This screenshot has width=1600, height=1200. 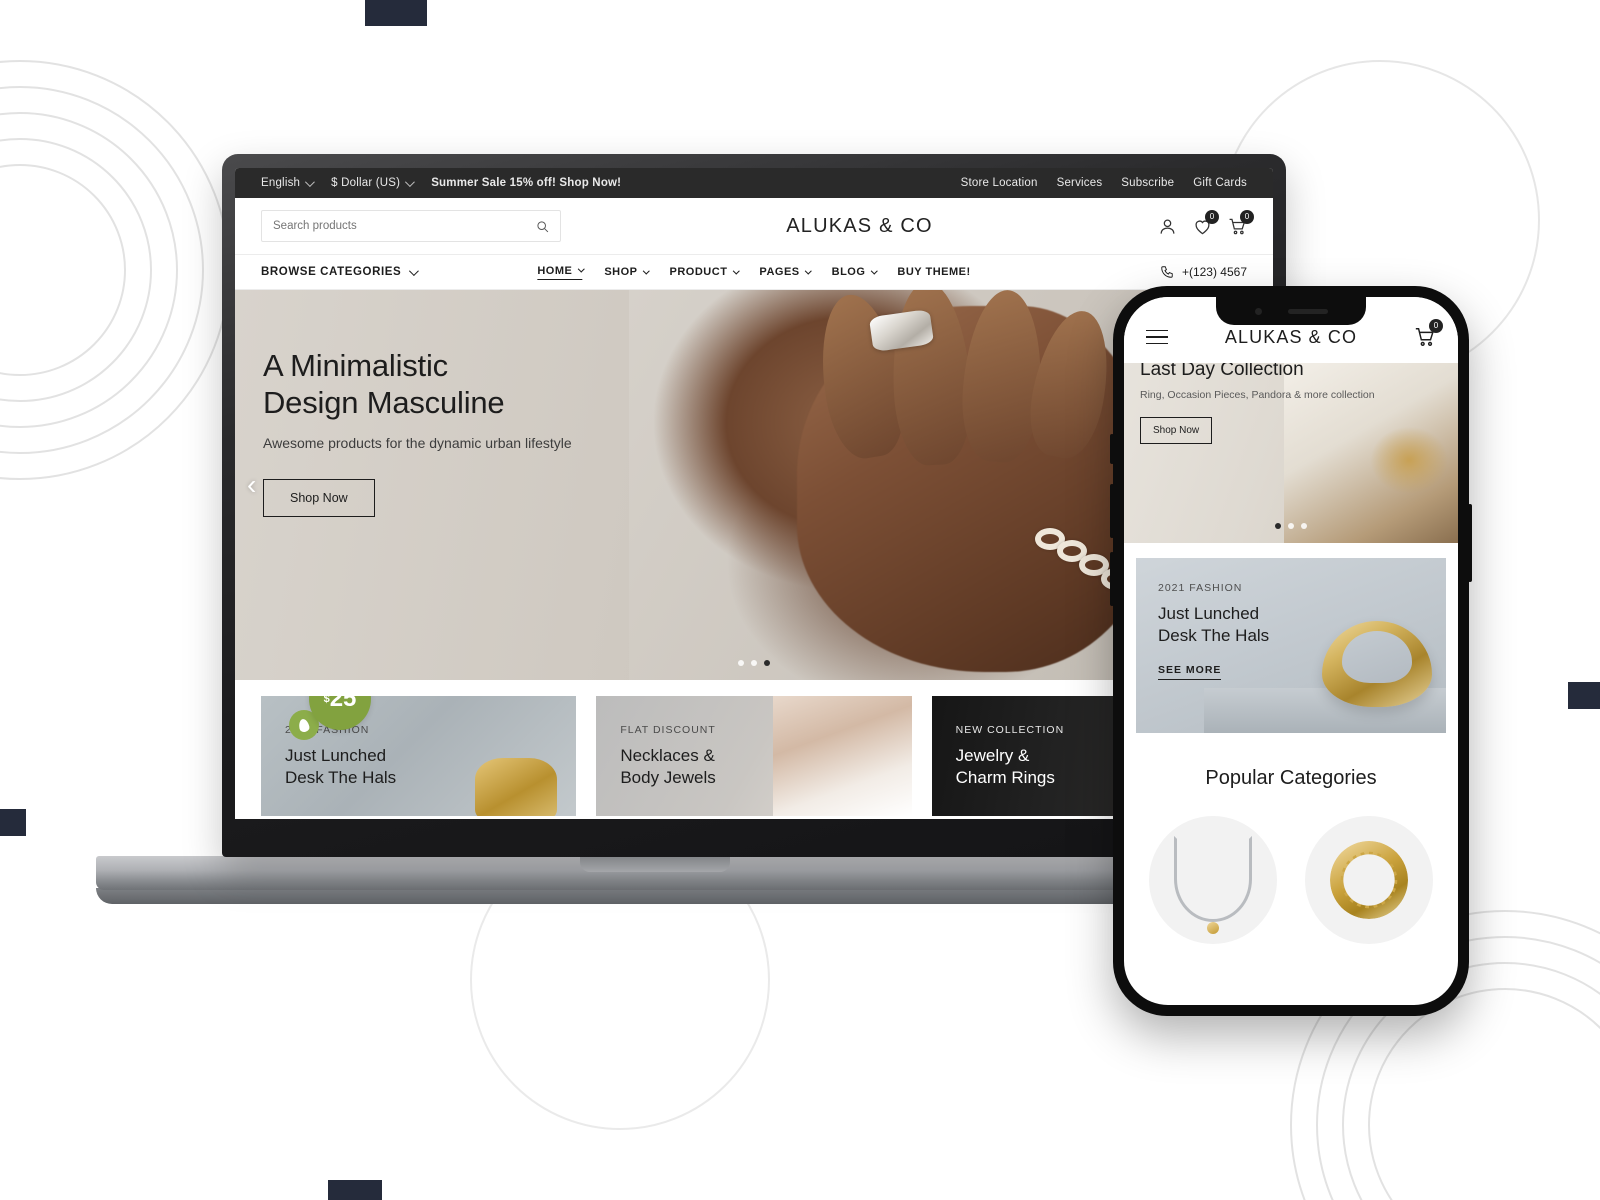 I want to click on mobile-banner-title: Just Lunched Desk The Hals, so click(x=1213, y=625).